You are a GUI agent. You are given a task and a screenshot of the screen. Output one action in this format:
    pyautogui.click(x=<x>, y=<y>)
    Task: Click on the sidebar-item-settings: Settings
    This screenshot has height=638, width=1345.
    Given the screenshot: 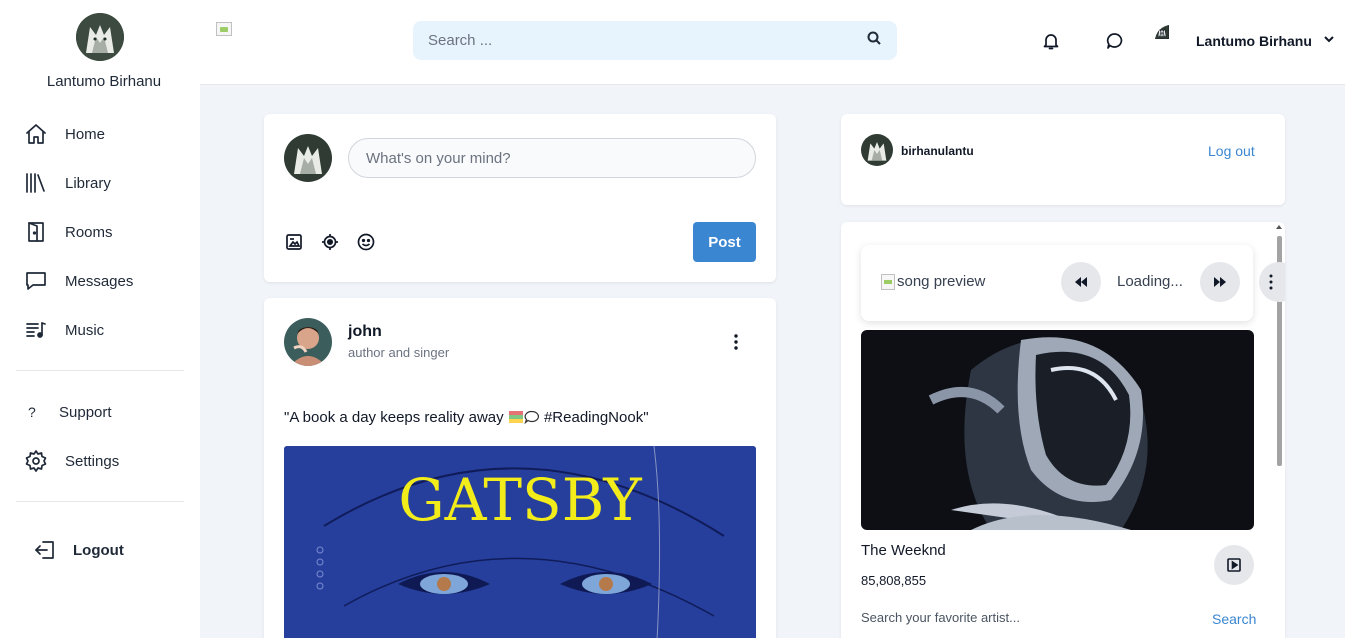 What is the action you would take?
    pyautogui.click(x=71, y=461)
    